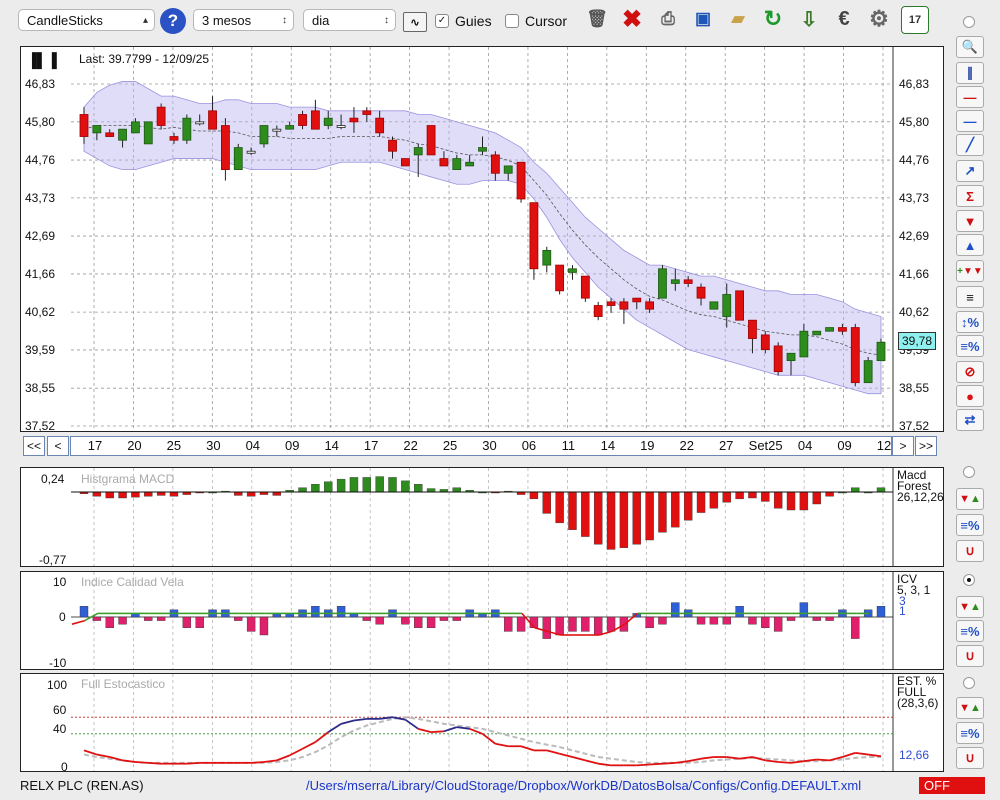  What do you see at coordinates (914, 312) in the screenshot?
I see `price-tick-label-right: 40,62` at bounding box center [914, 312].